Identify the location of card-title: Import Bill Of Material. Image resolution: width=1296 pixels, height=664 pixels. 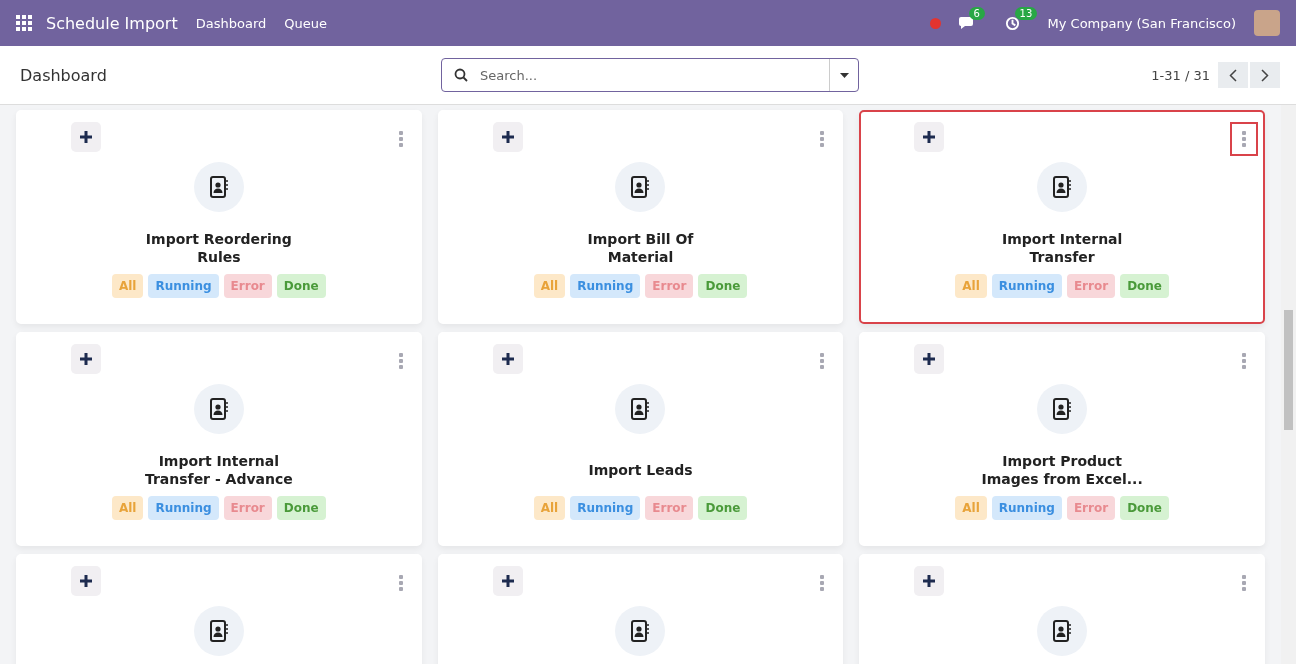
(640, 248).